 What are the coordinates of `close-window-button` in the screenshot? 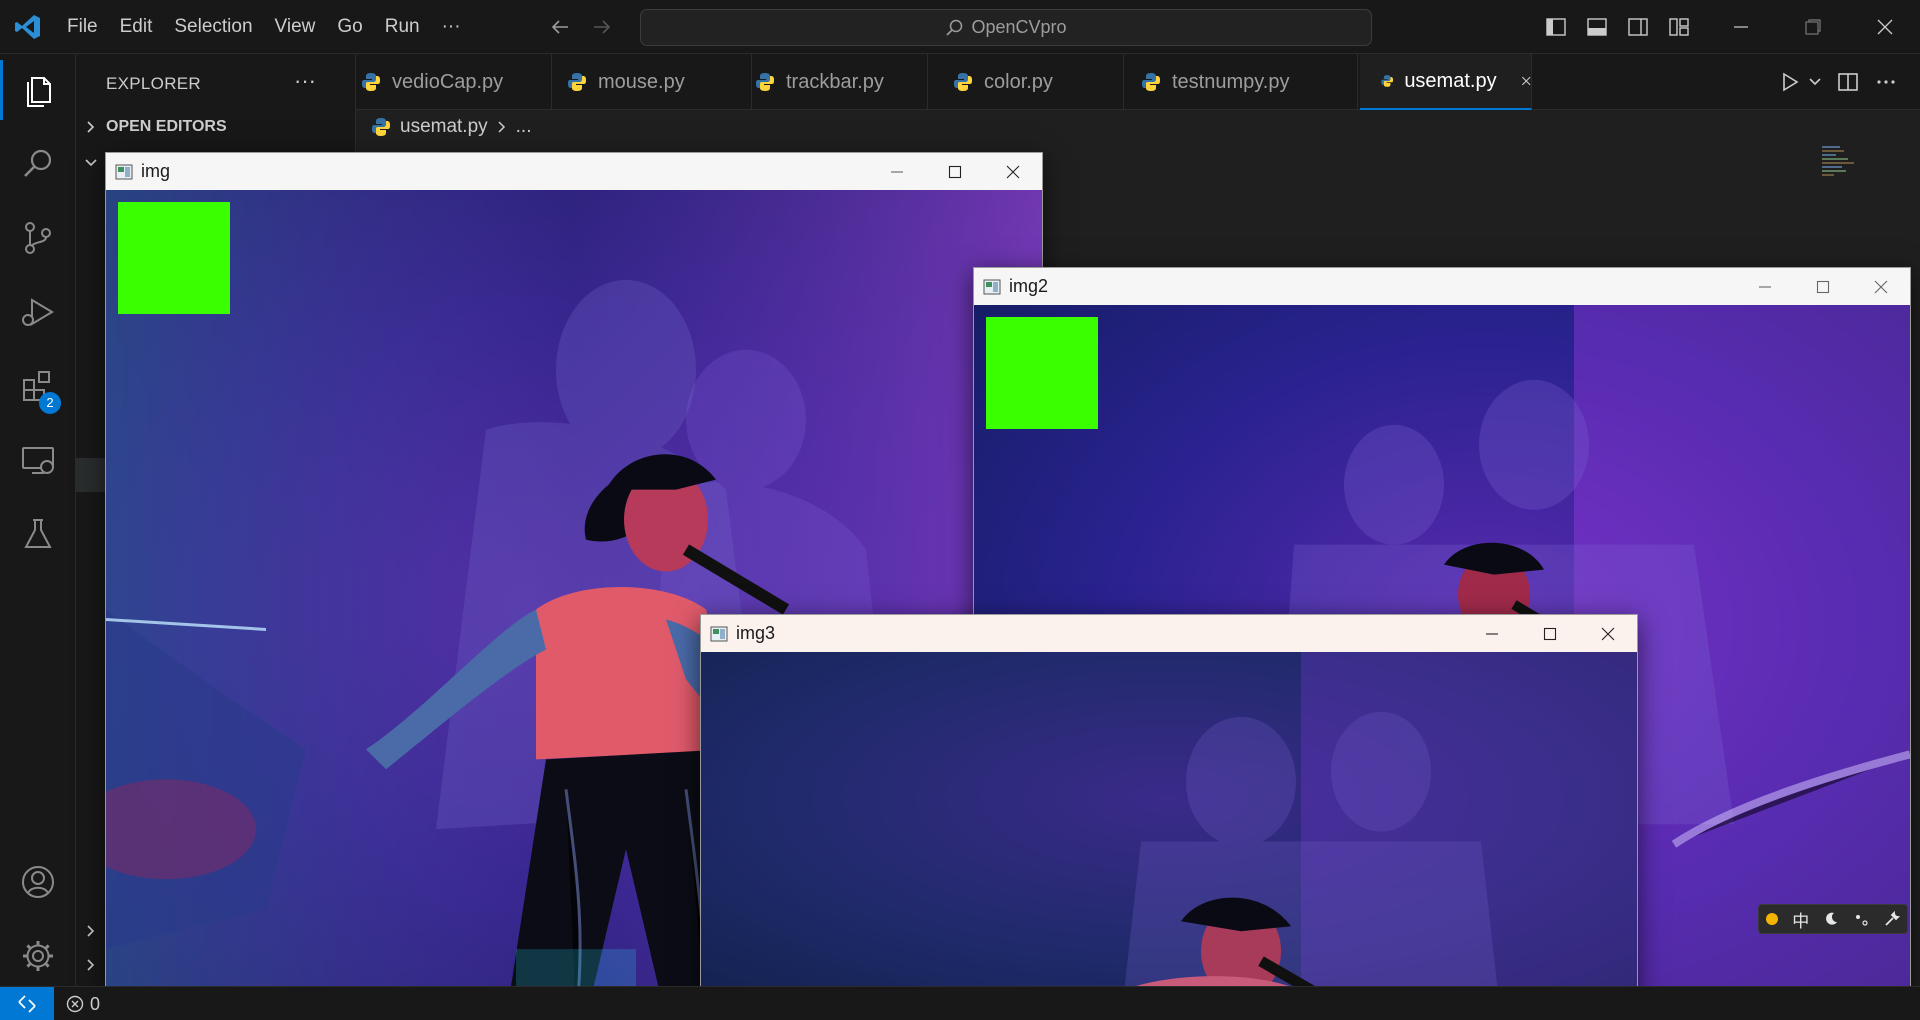 It's located at (1885, 27).